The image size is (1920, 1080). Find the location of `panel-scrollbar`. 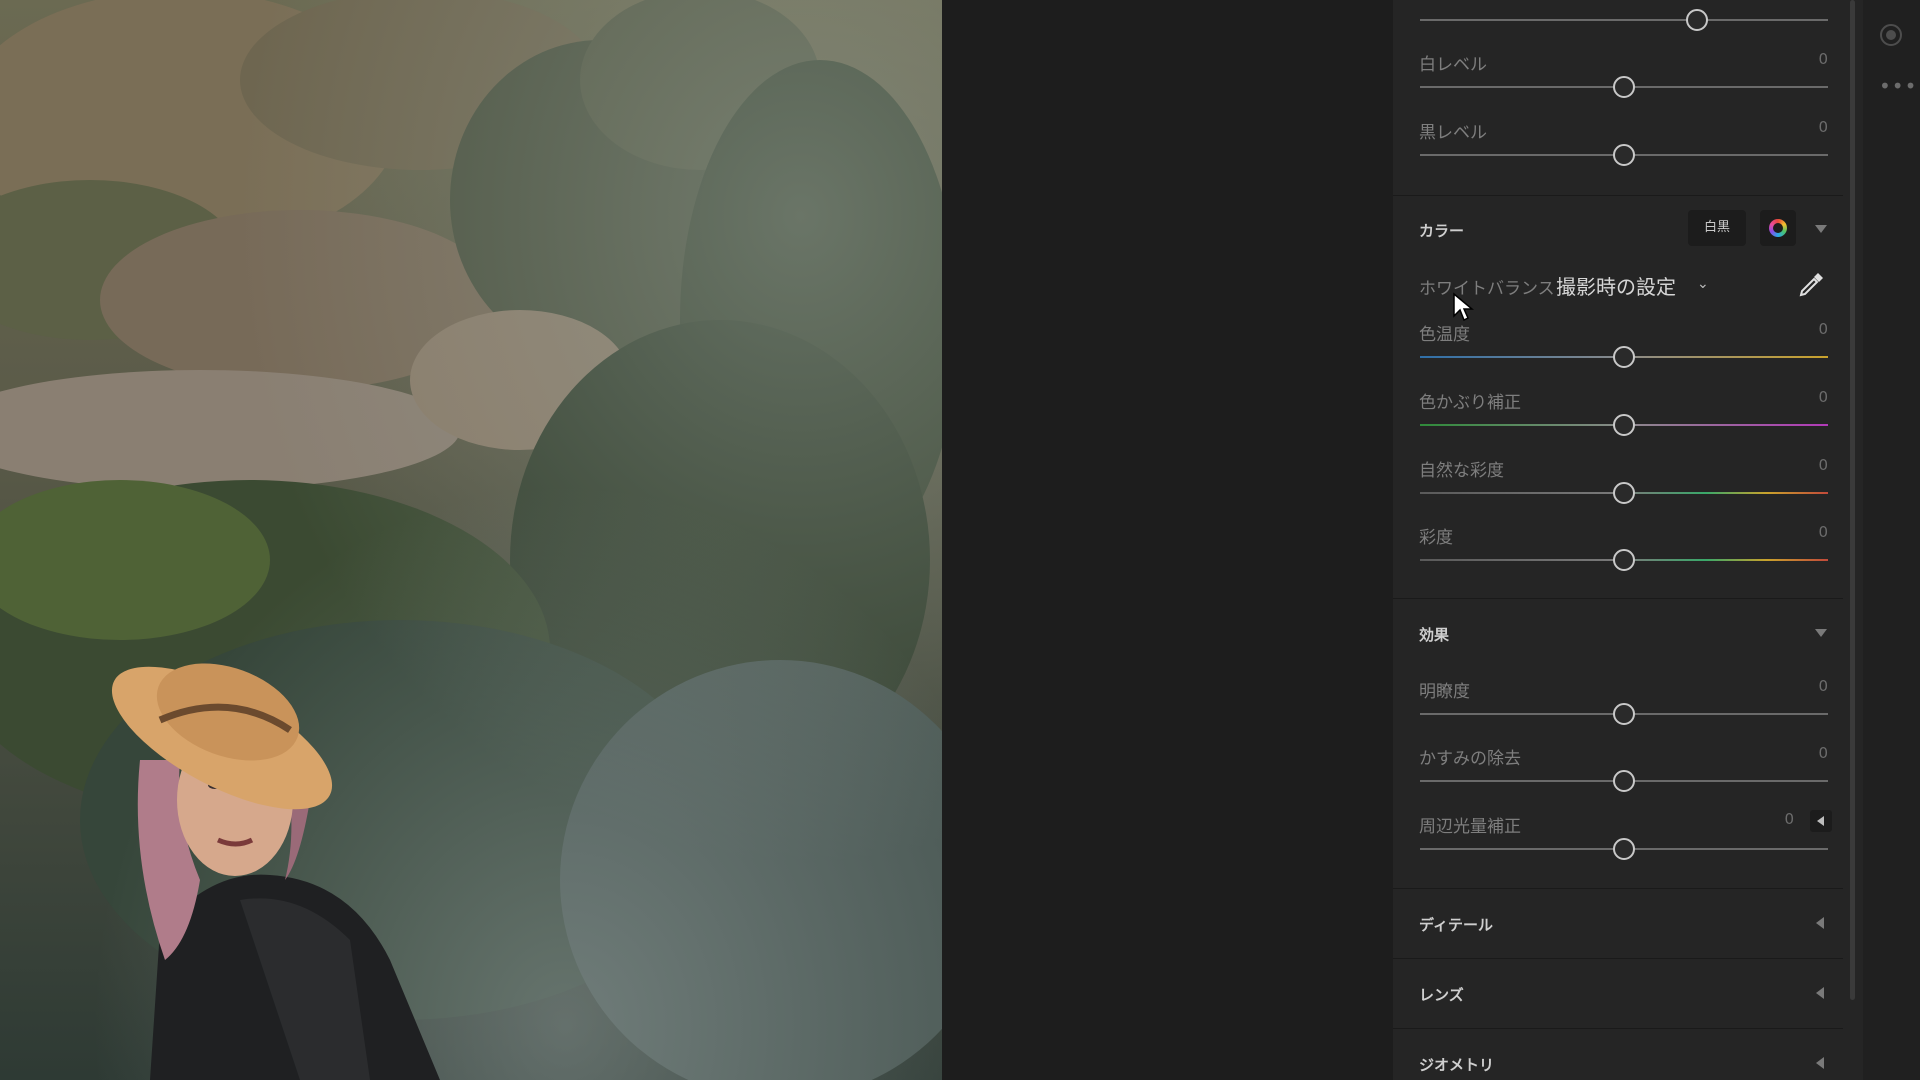

panel-scrollbar is located at coordinates (1852, 500).